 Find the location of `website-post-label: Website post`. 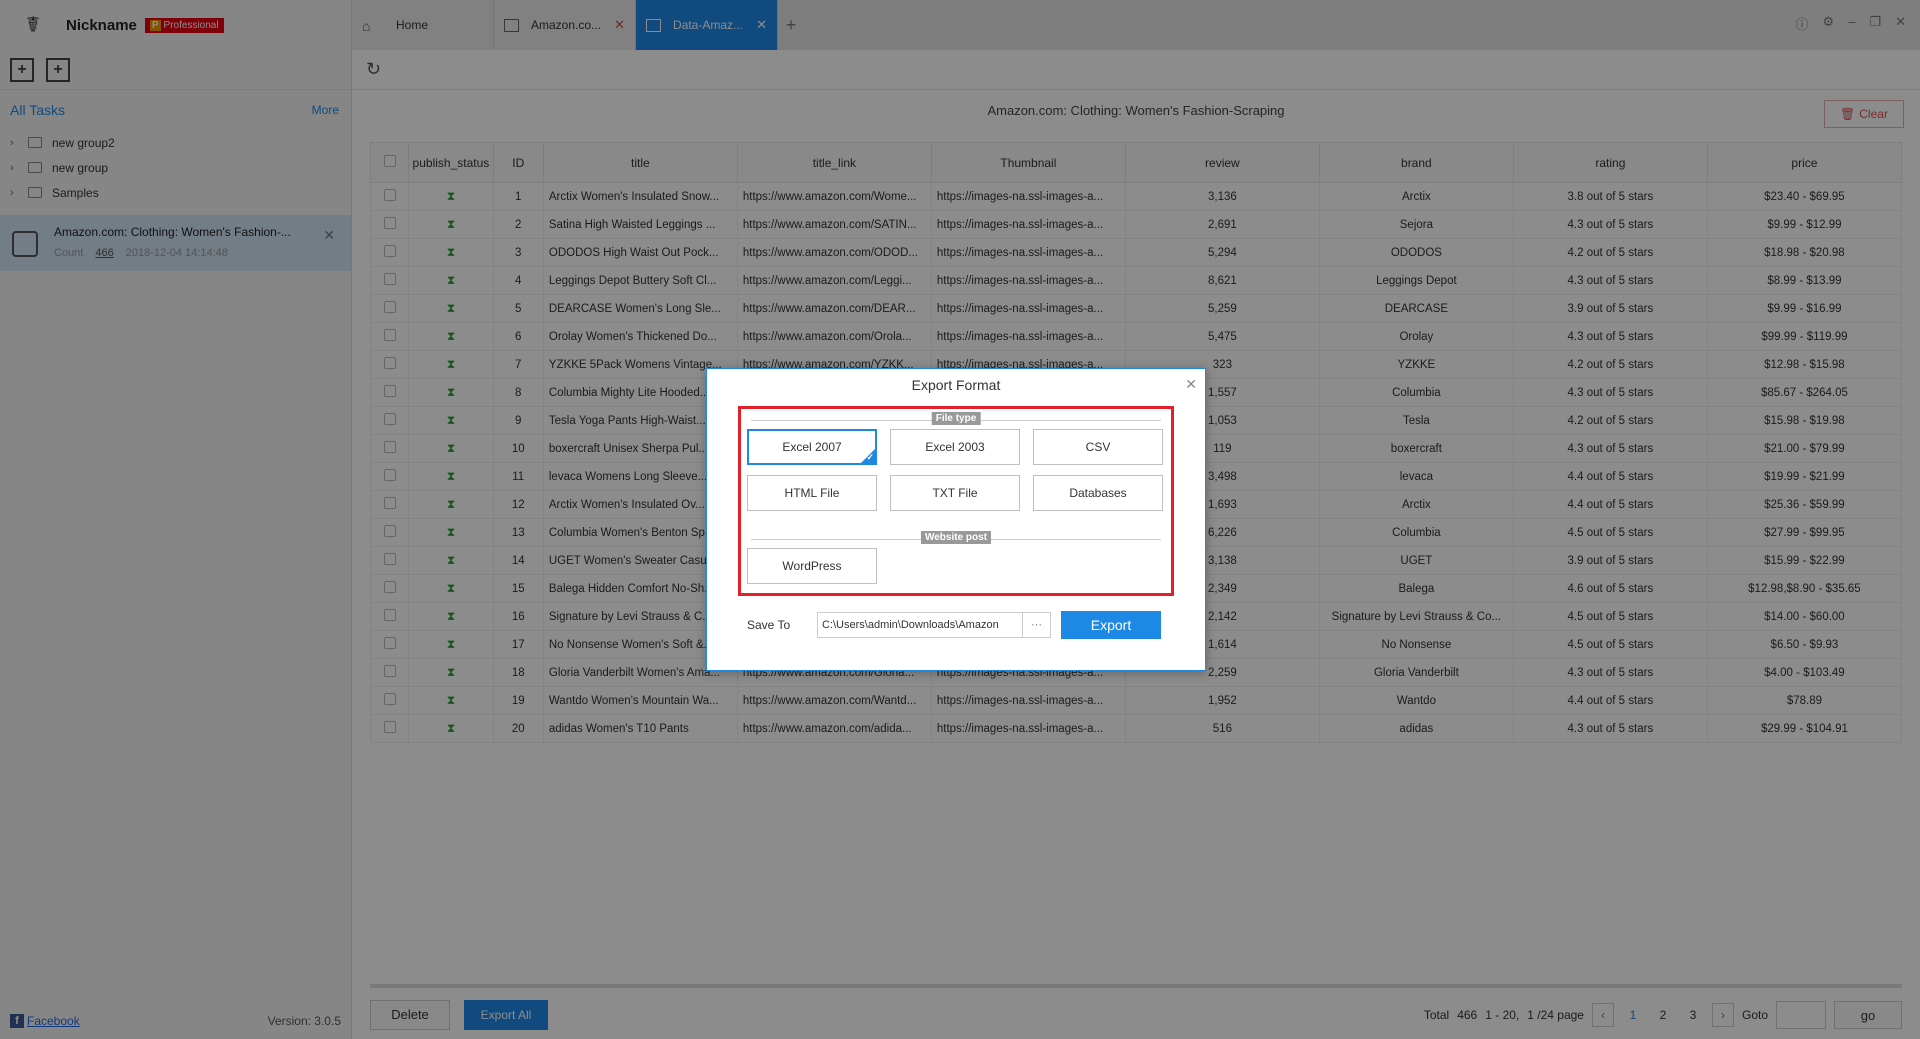

website-post-label: Website post is located at coordinates (956, 537).